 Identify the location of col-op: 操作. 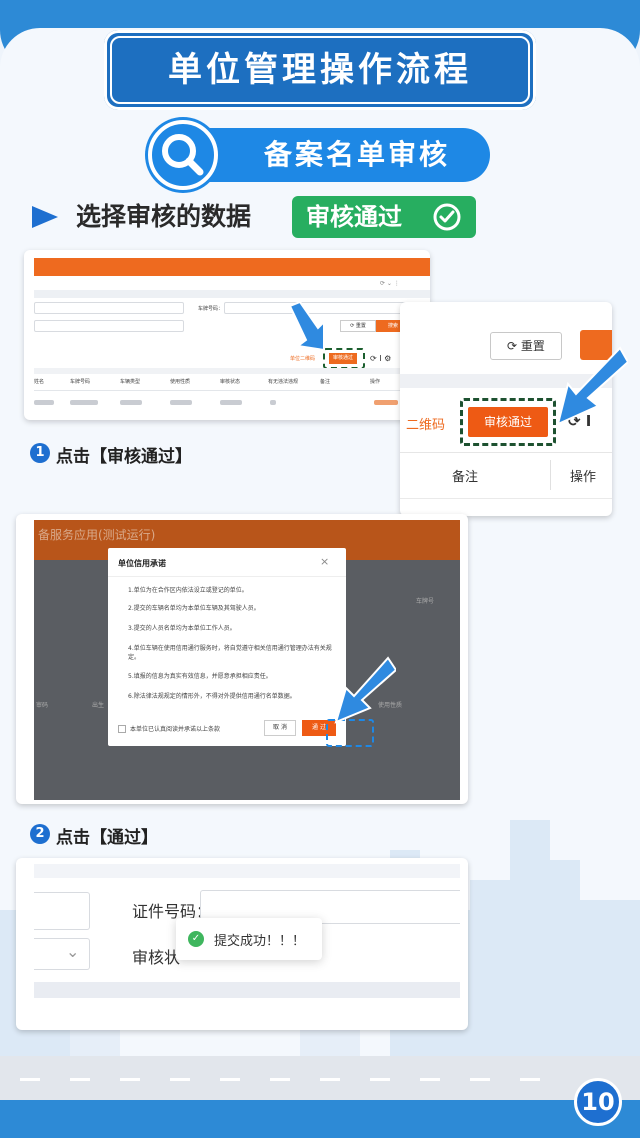
(375, 382).